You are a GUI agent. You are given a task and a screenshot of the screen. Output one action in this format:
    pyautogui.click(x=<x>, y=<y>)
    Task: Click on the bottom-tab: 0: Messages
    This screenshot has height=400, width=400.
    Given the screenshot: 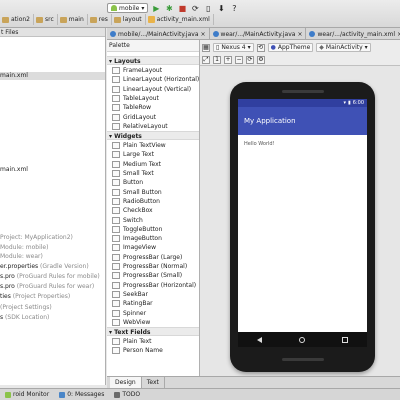 What is the action you would take?
    pyautogui.click(x=81, y=394)
    